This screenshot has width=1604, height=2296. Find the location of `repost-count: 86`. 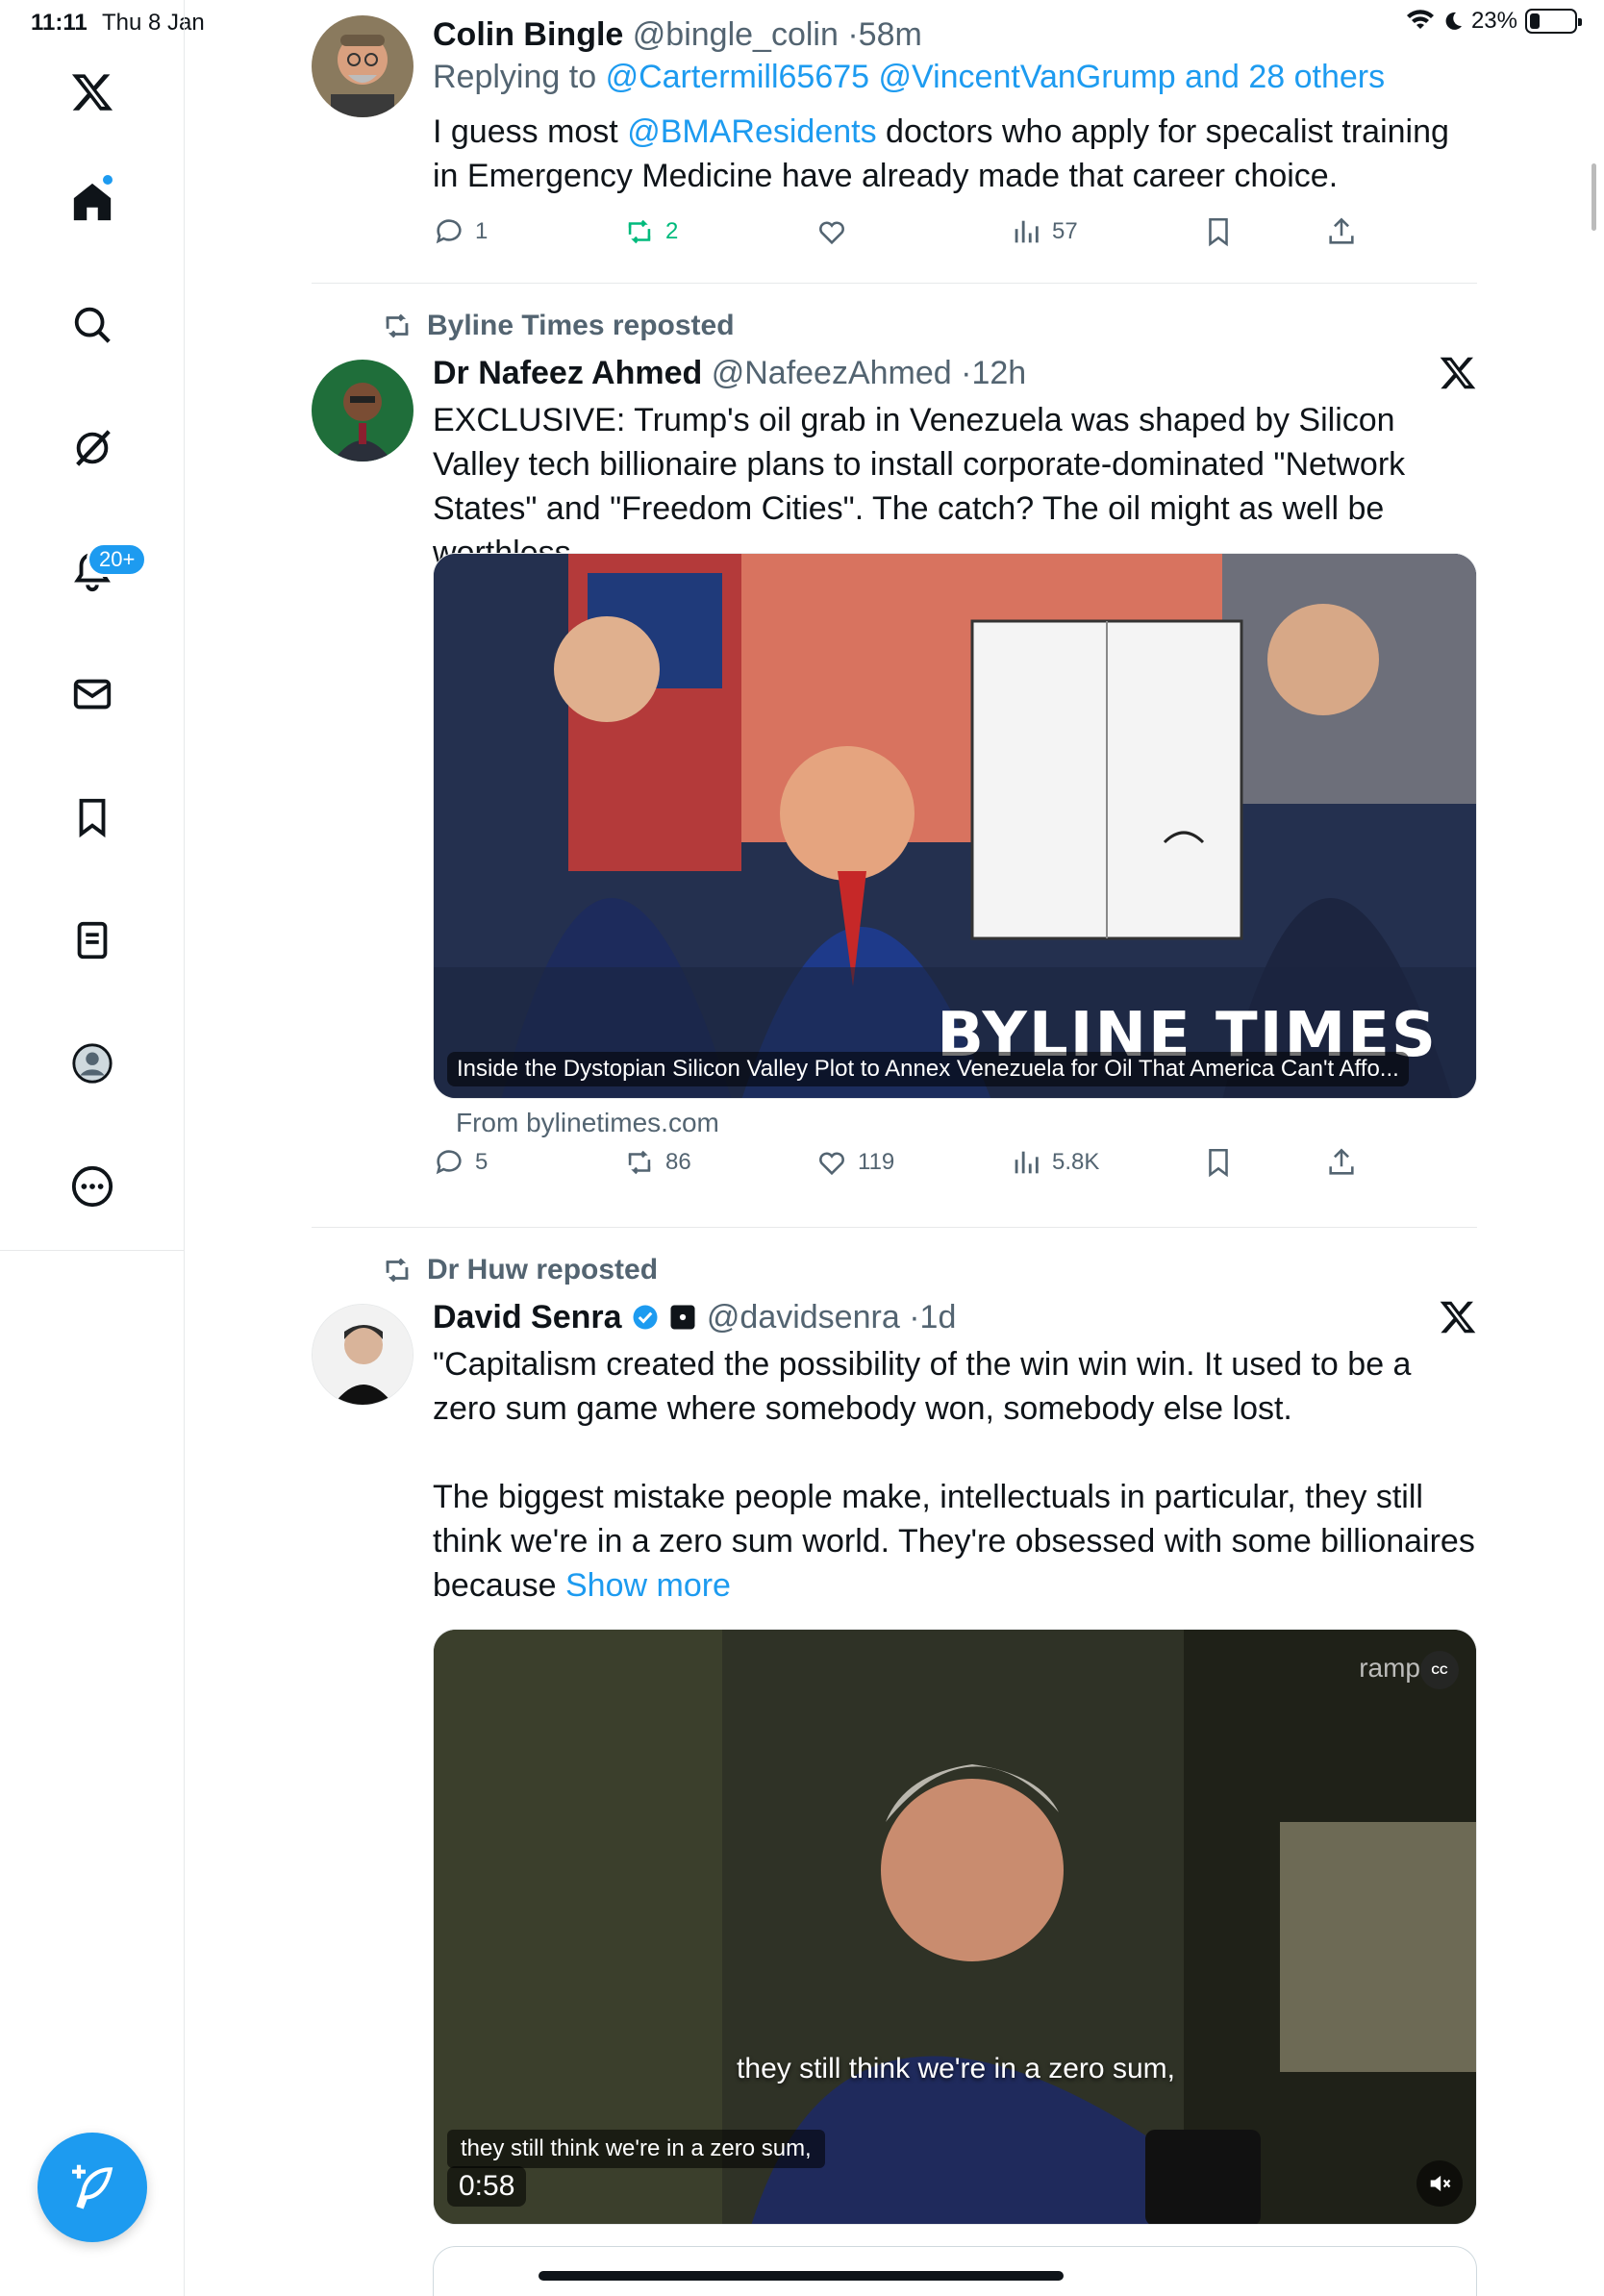

repost-count: 86 is located at coordinates (678, 1162).